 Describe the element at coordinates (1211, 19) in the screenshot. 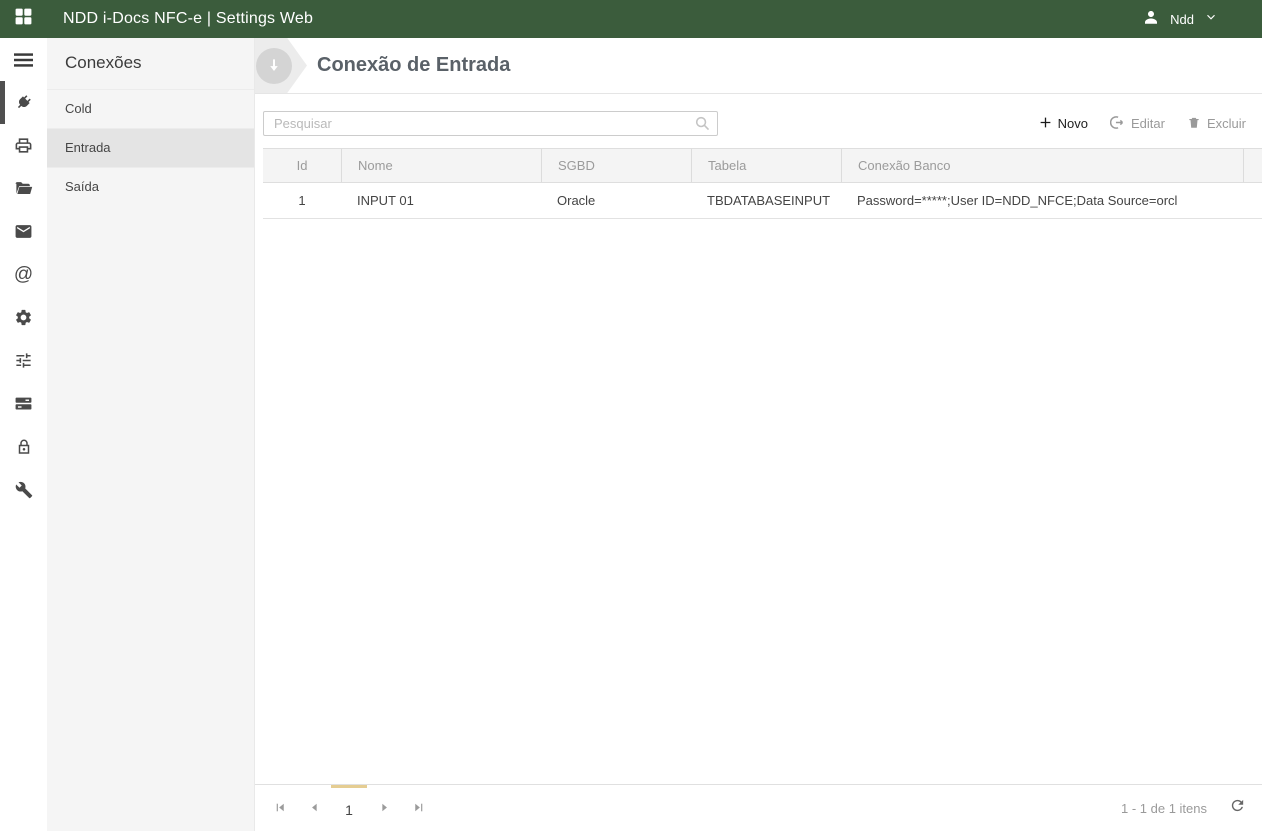

I see `chevron-down-icon` at that location.